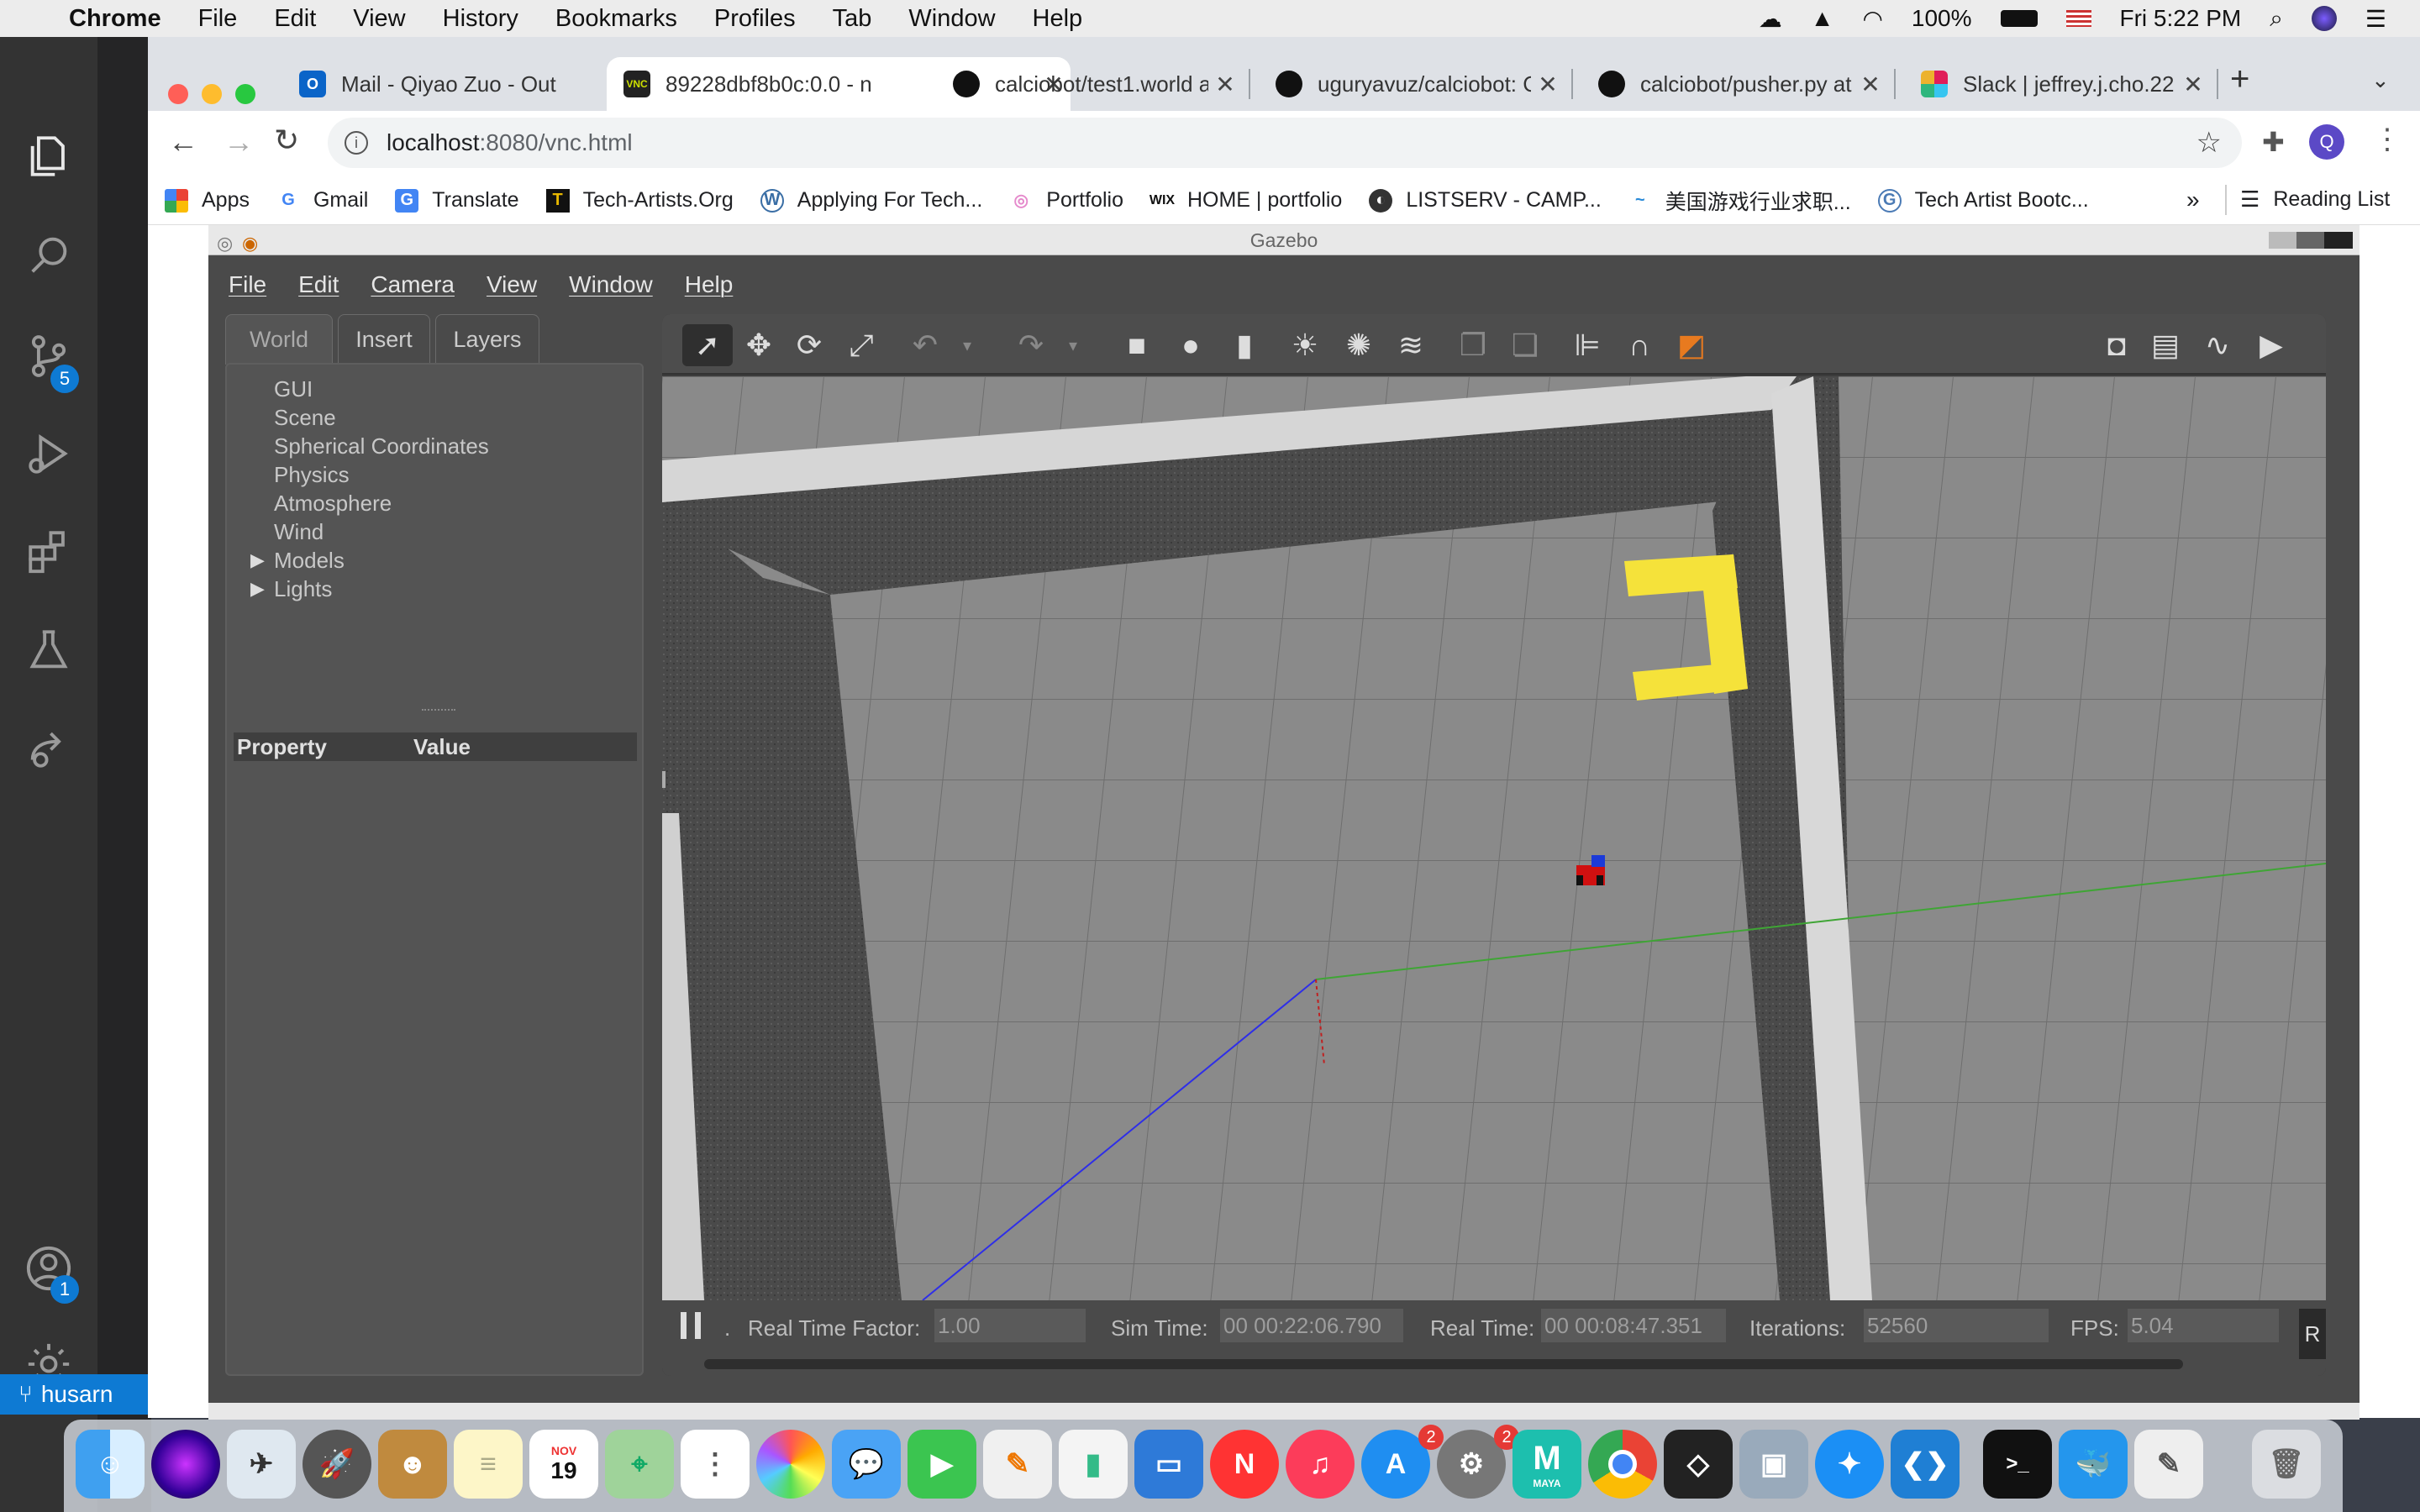 This screenshot has height=1512, width=2420. What do you see at coordinates (49, 255) in the screenshot?
I see `search-icon` at bounding box center [49, 255].